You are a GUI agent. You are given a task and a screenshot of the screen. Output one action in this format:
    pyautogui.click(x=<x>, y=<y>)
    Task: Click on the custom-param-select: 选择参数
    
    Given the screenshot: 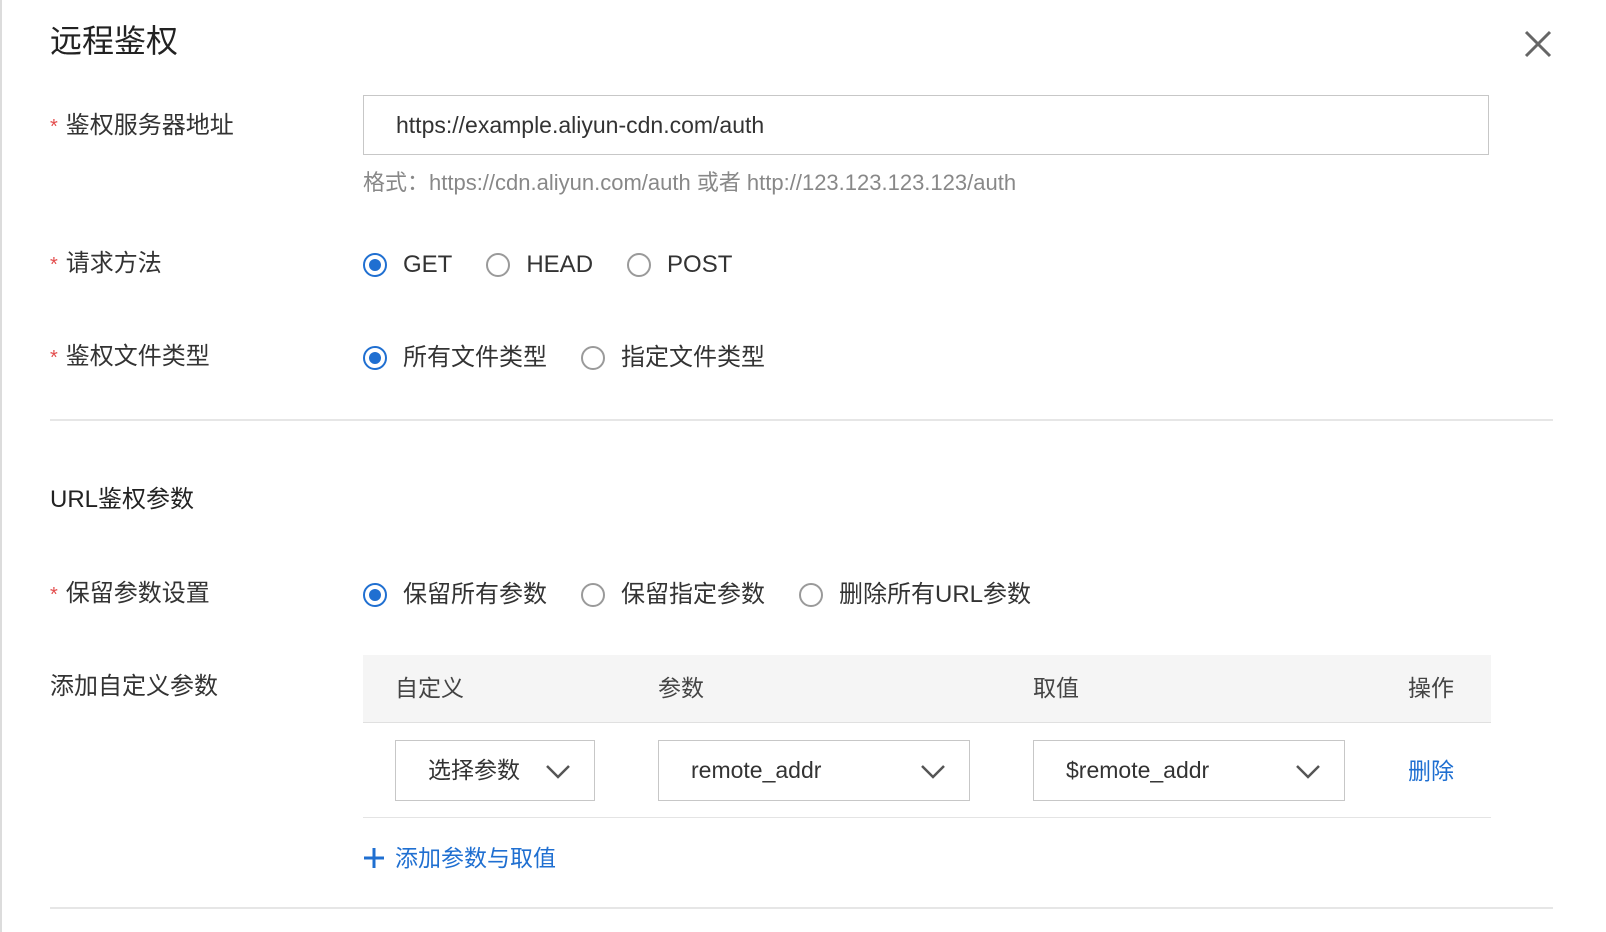 What is the action you would take?
    pyautogui.click(x=495, y=770)
    